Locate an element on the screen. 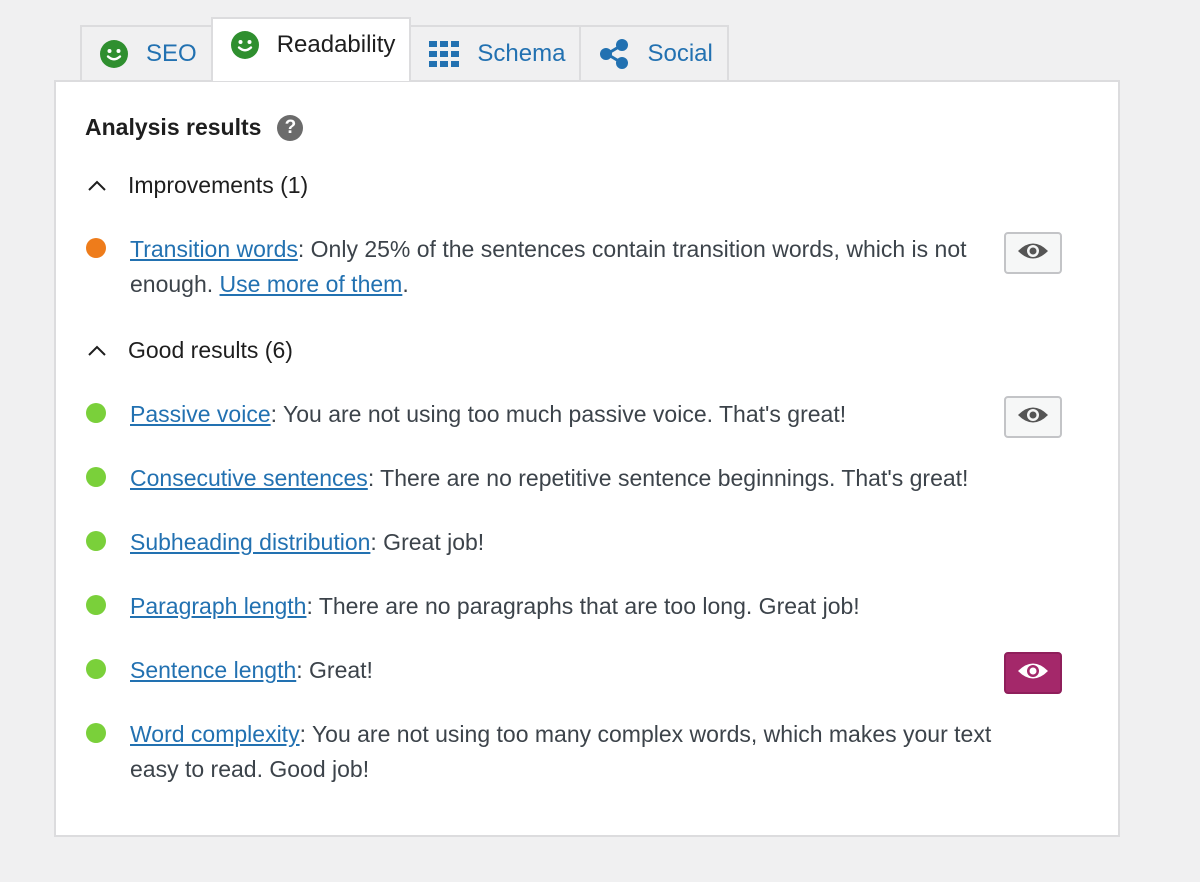 This screenshot has height=882, width=1200. improvements-toggle: Improvements (1) is located at coordinates (197, 185).